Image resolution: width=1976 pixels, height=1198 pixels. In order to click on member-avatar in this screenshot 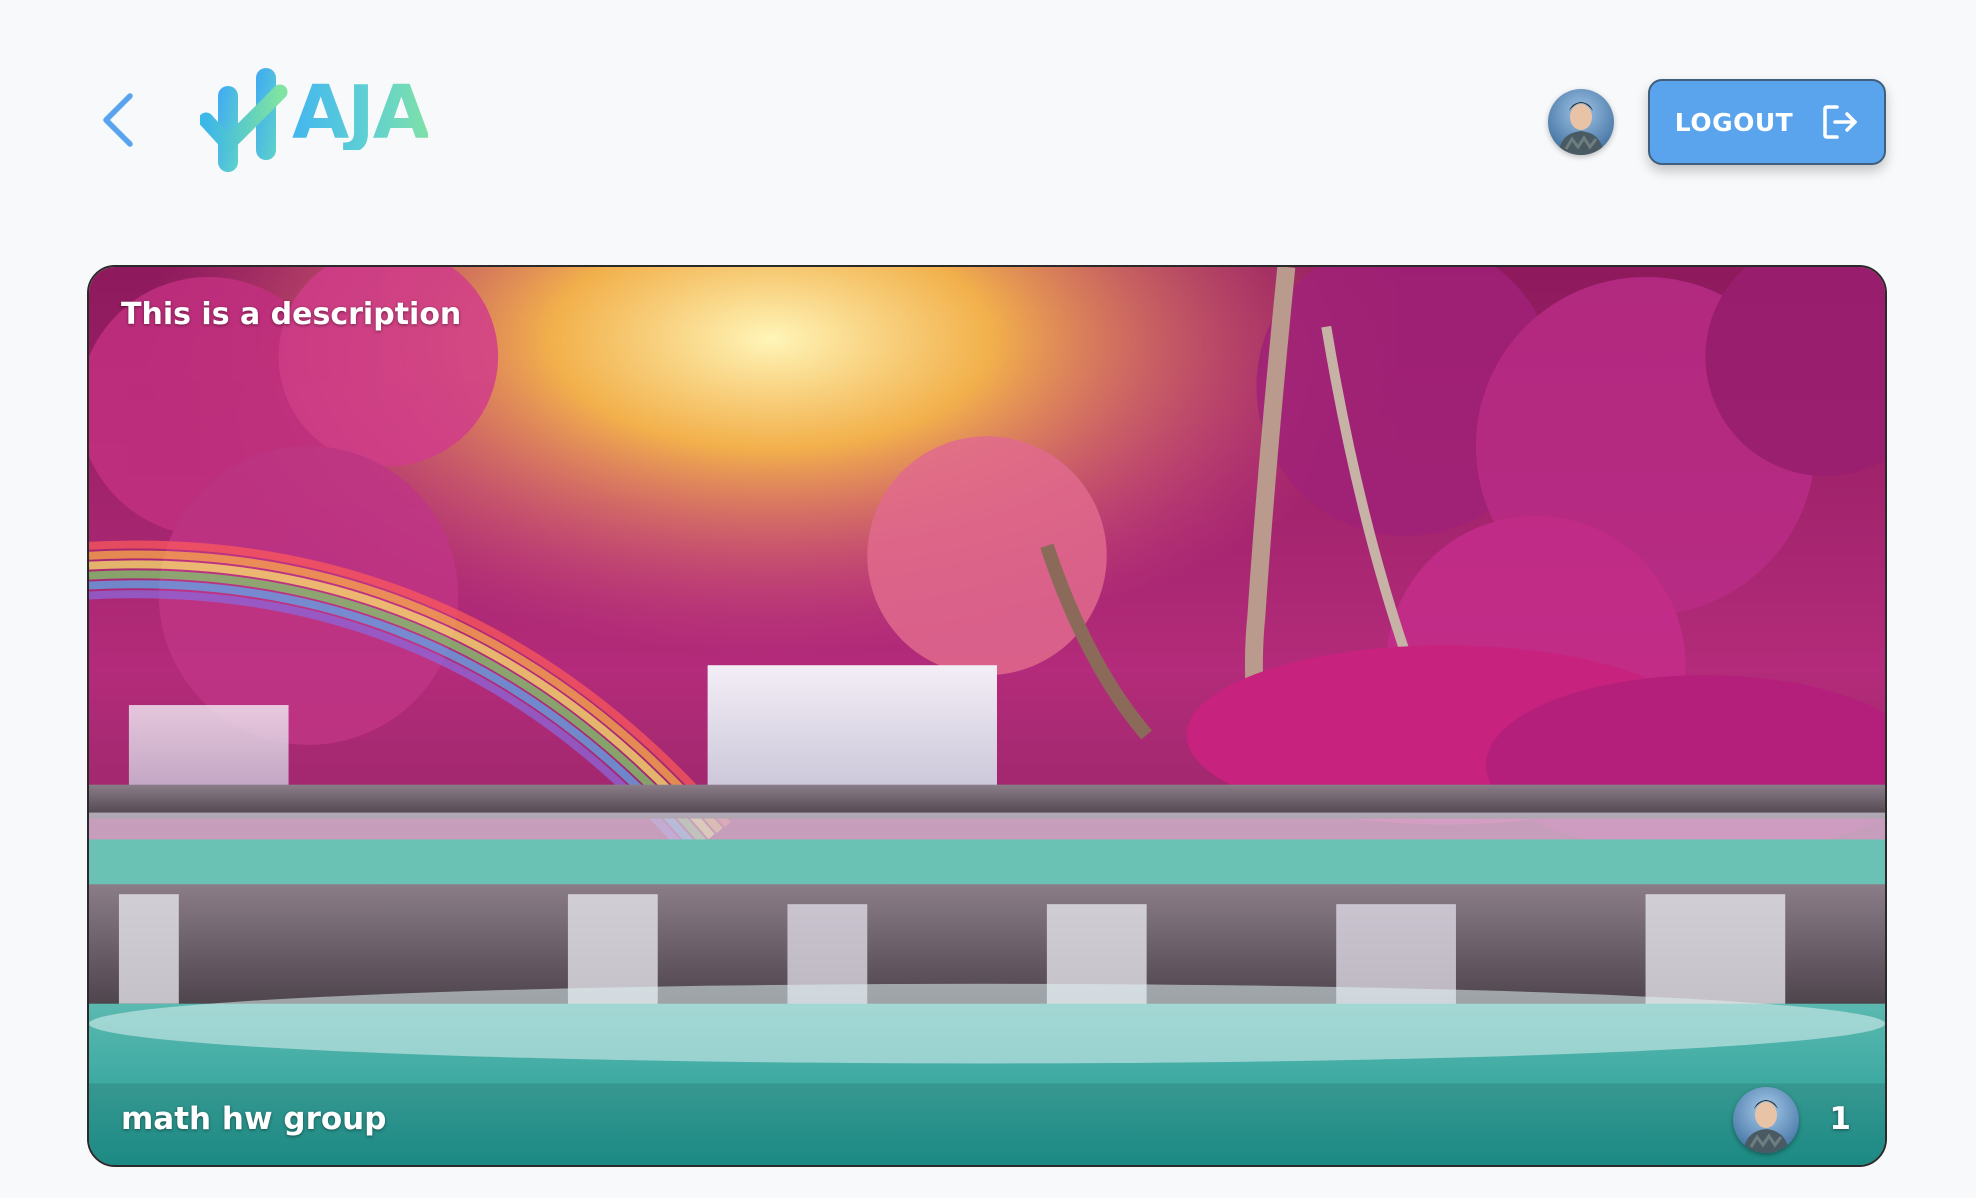, I will do `click(1766, 1120)`.